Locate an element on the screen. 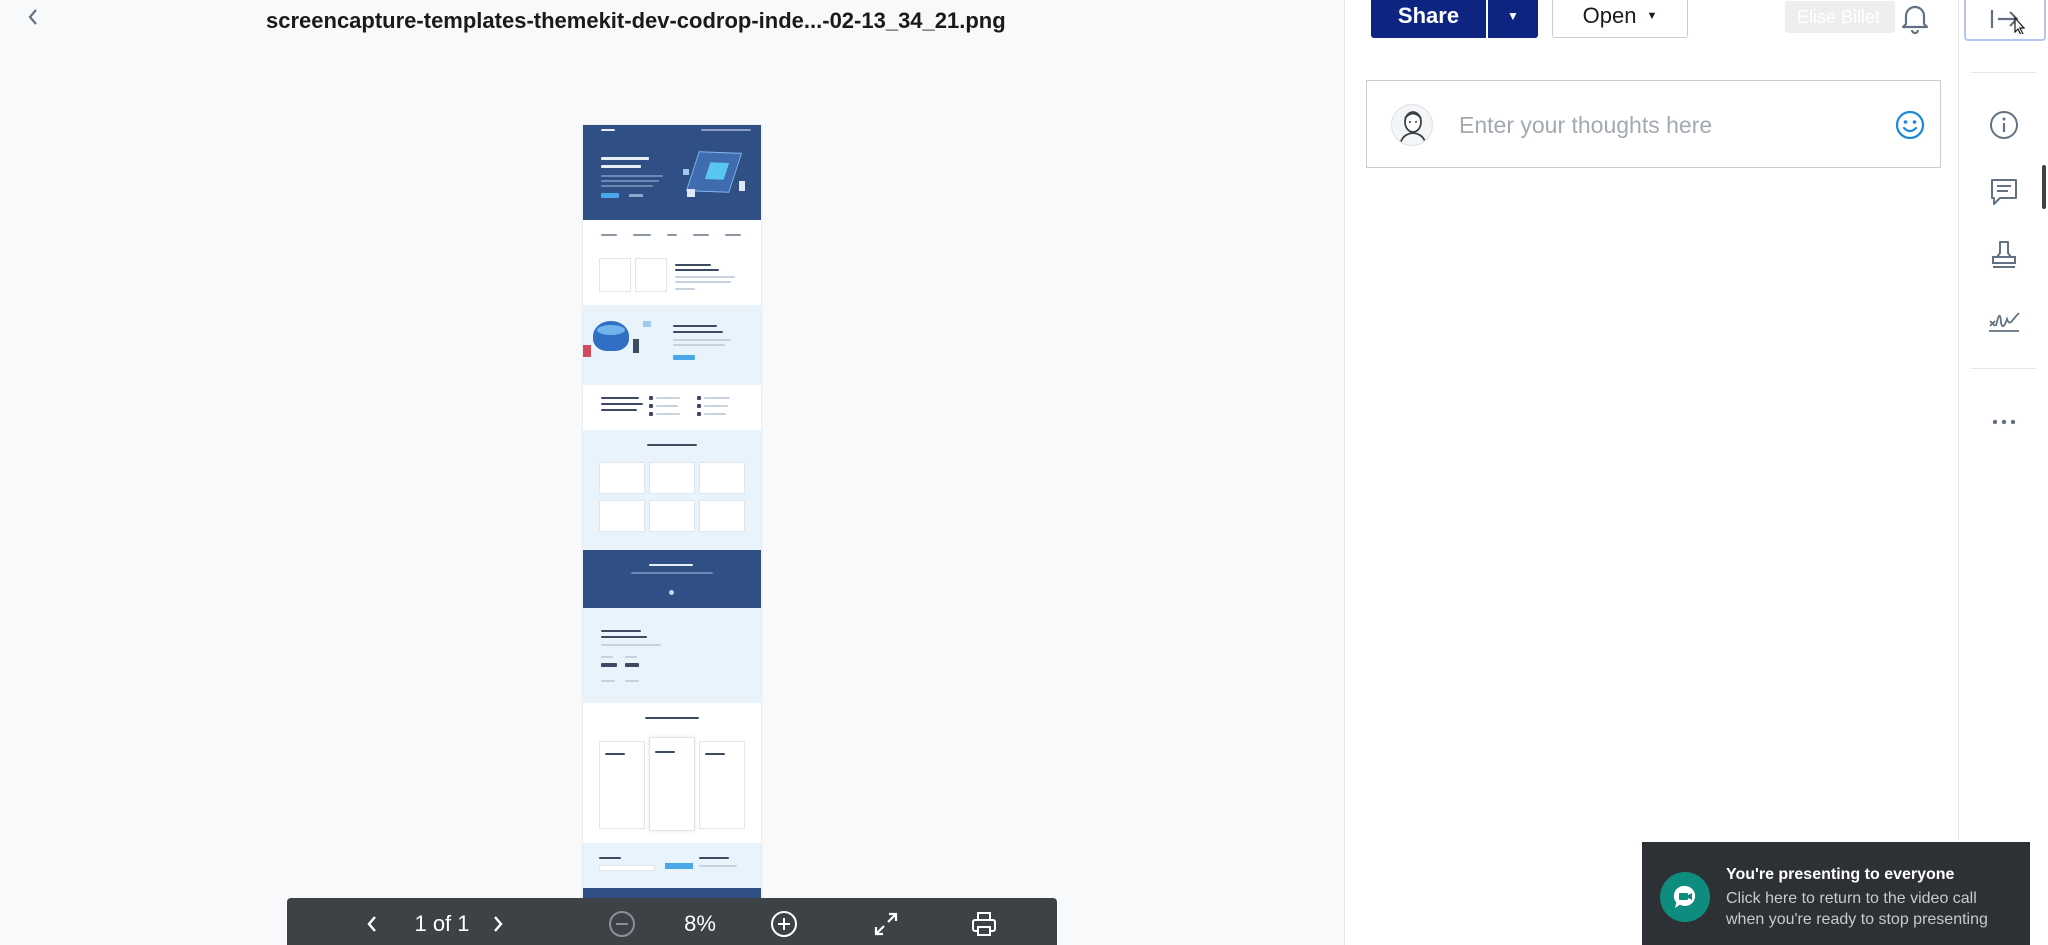 The height and width of the screenshot is (945, 2048). info-button is located at coordinates (2003, 125).